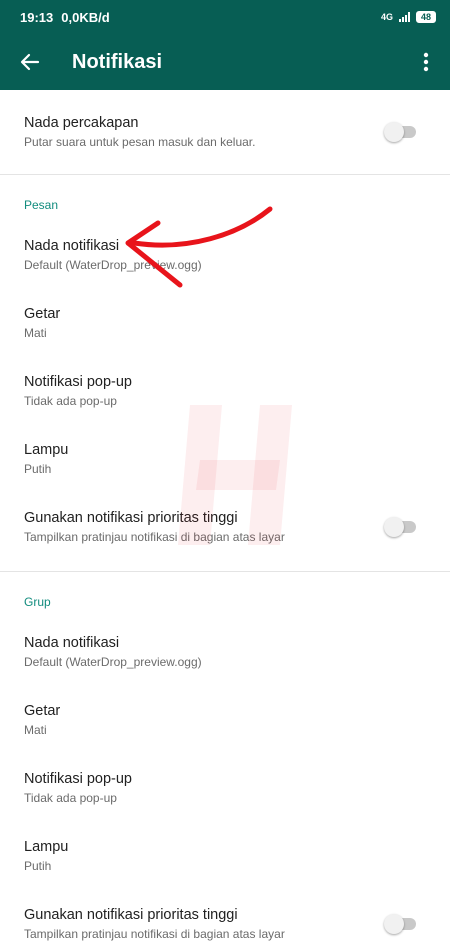 This screenshot has height=950, width=450. Describe the element at coordinates (225, 720) in the screenshot. I see `grup-vibrate-row: Getar Mati` at that location.